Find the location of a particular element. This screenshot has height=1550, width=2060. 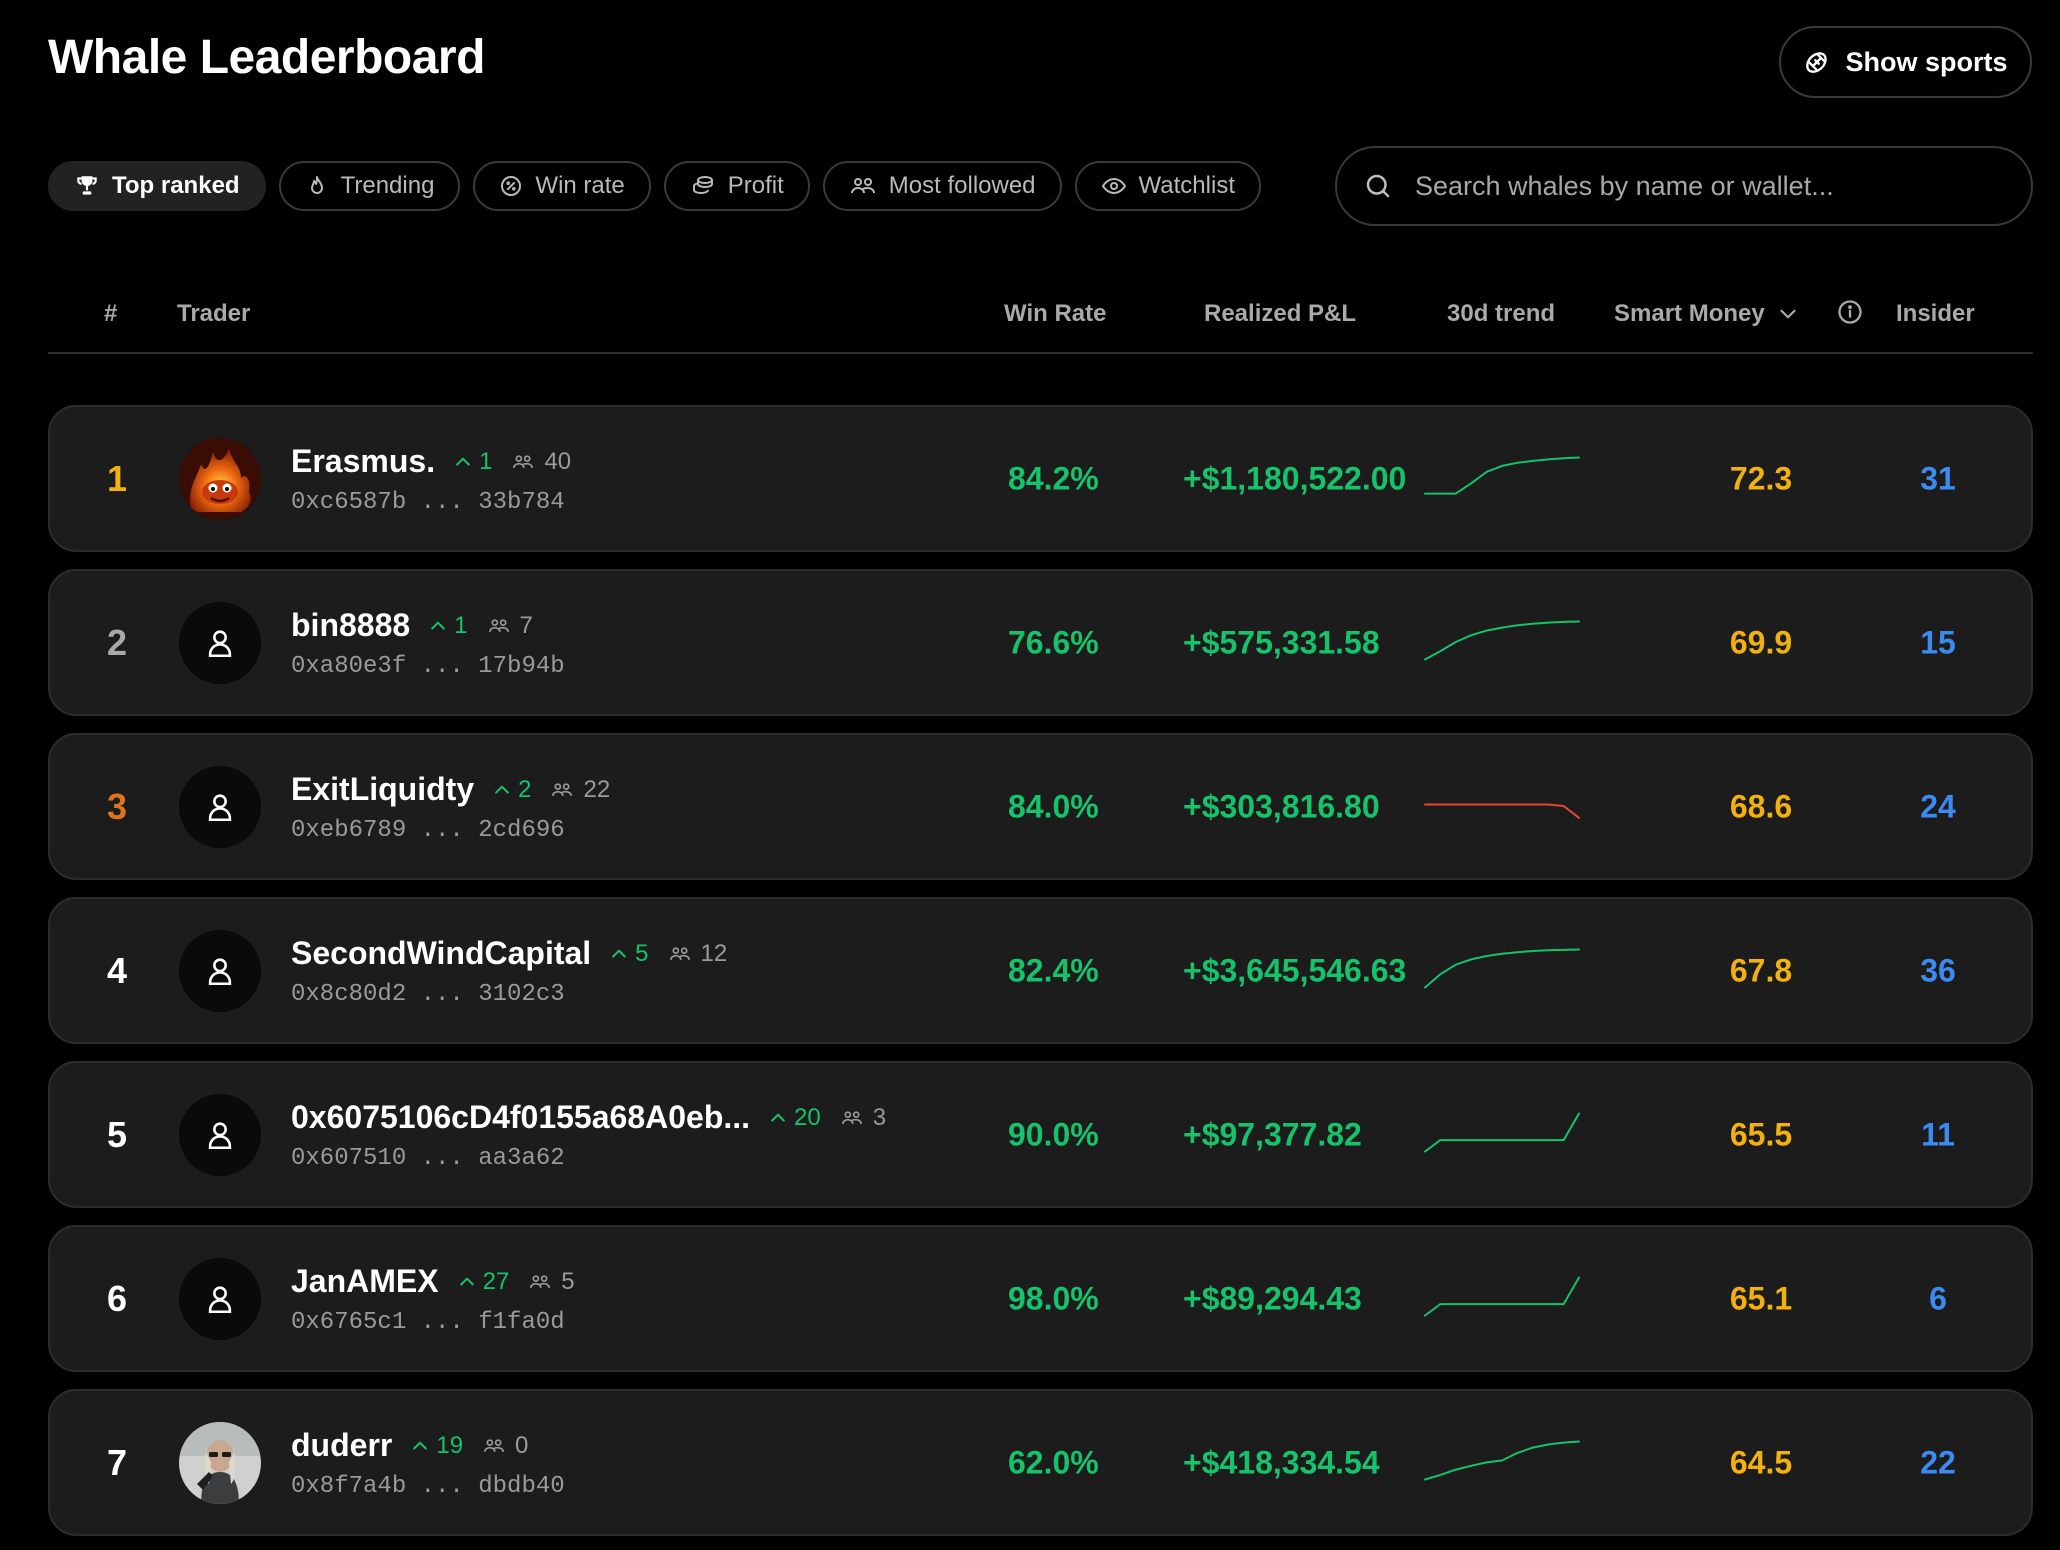

wallet-address: 0xa80e3f ... 17b94b is located at coordinates (428, 666).